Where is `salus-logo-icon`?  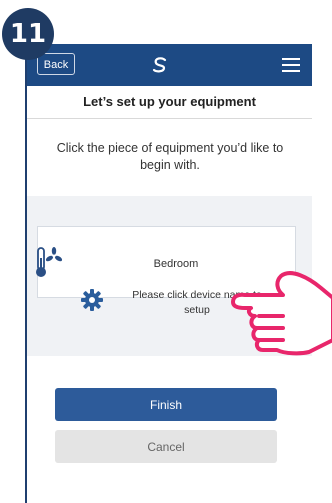 salus-logo-icon is located at coordinates (159, 65).